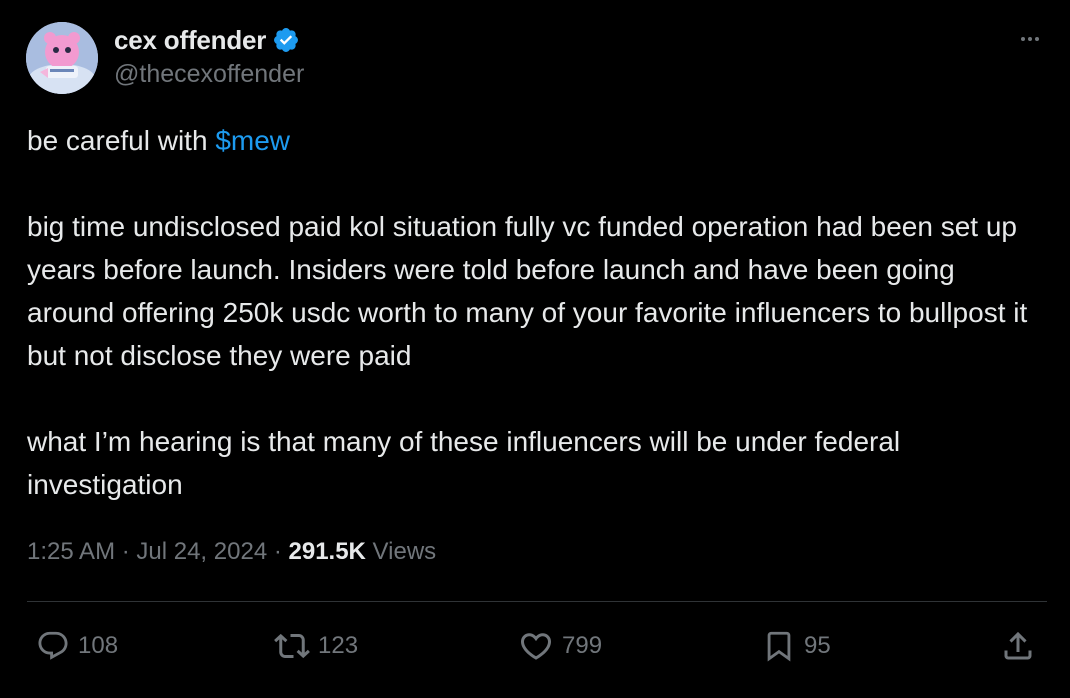 The height and width of the screenshot is (698, 1070). I want to click on reply-button: 108, so click(77, 646).